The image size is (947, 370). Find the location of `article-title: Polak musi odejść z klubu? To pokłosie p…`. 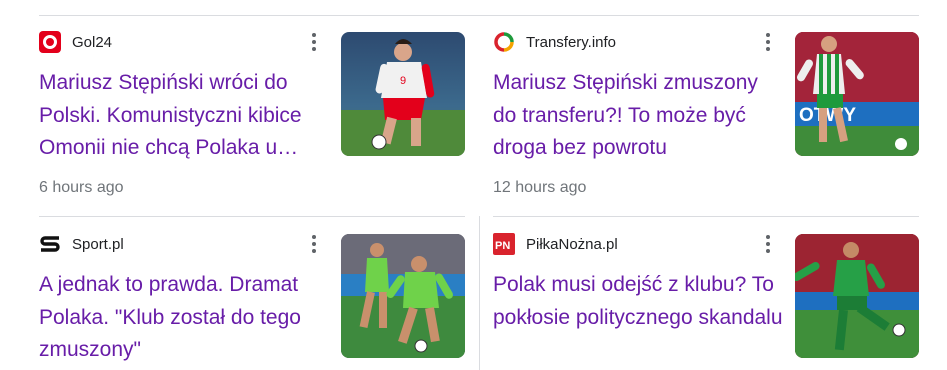

article-title: Polak musi odejść z klubu? To pokłosie p… is located at coordinates (638, 301).